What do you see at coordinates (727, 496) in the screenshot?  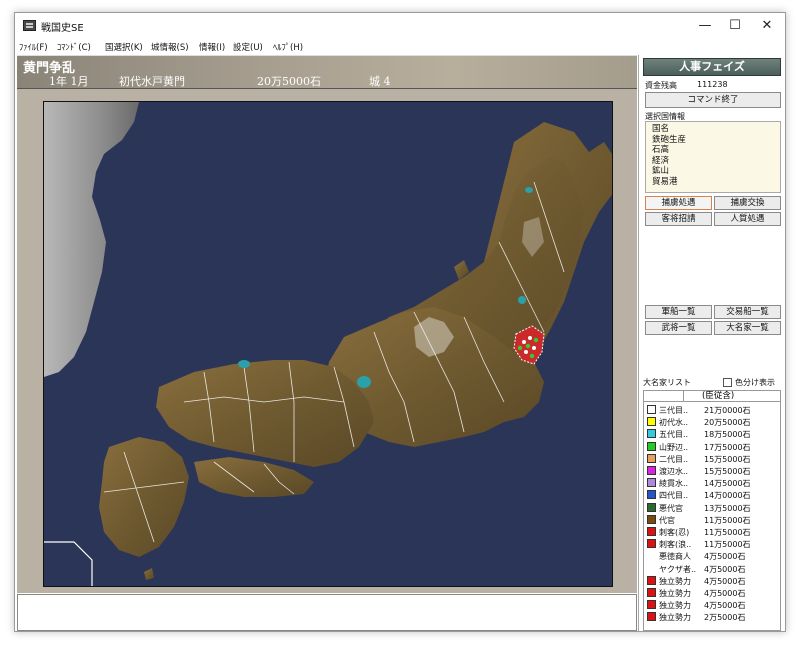 I see `daimyo-koku: 14万0000石` at bounding box center [727, 496].